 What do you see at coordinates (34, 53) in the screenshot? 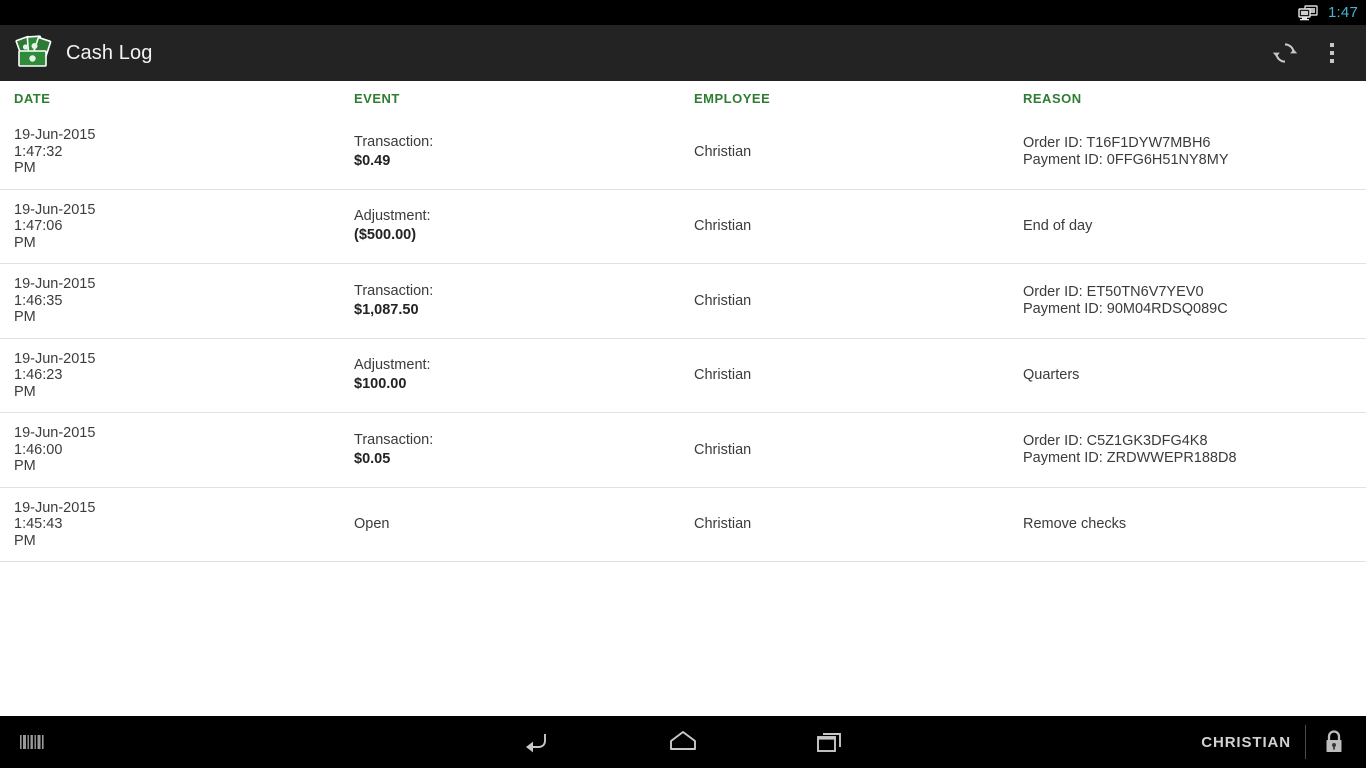
I see `cash-bills-icon` at bounding box center [34, 53].